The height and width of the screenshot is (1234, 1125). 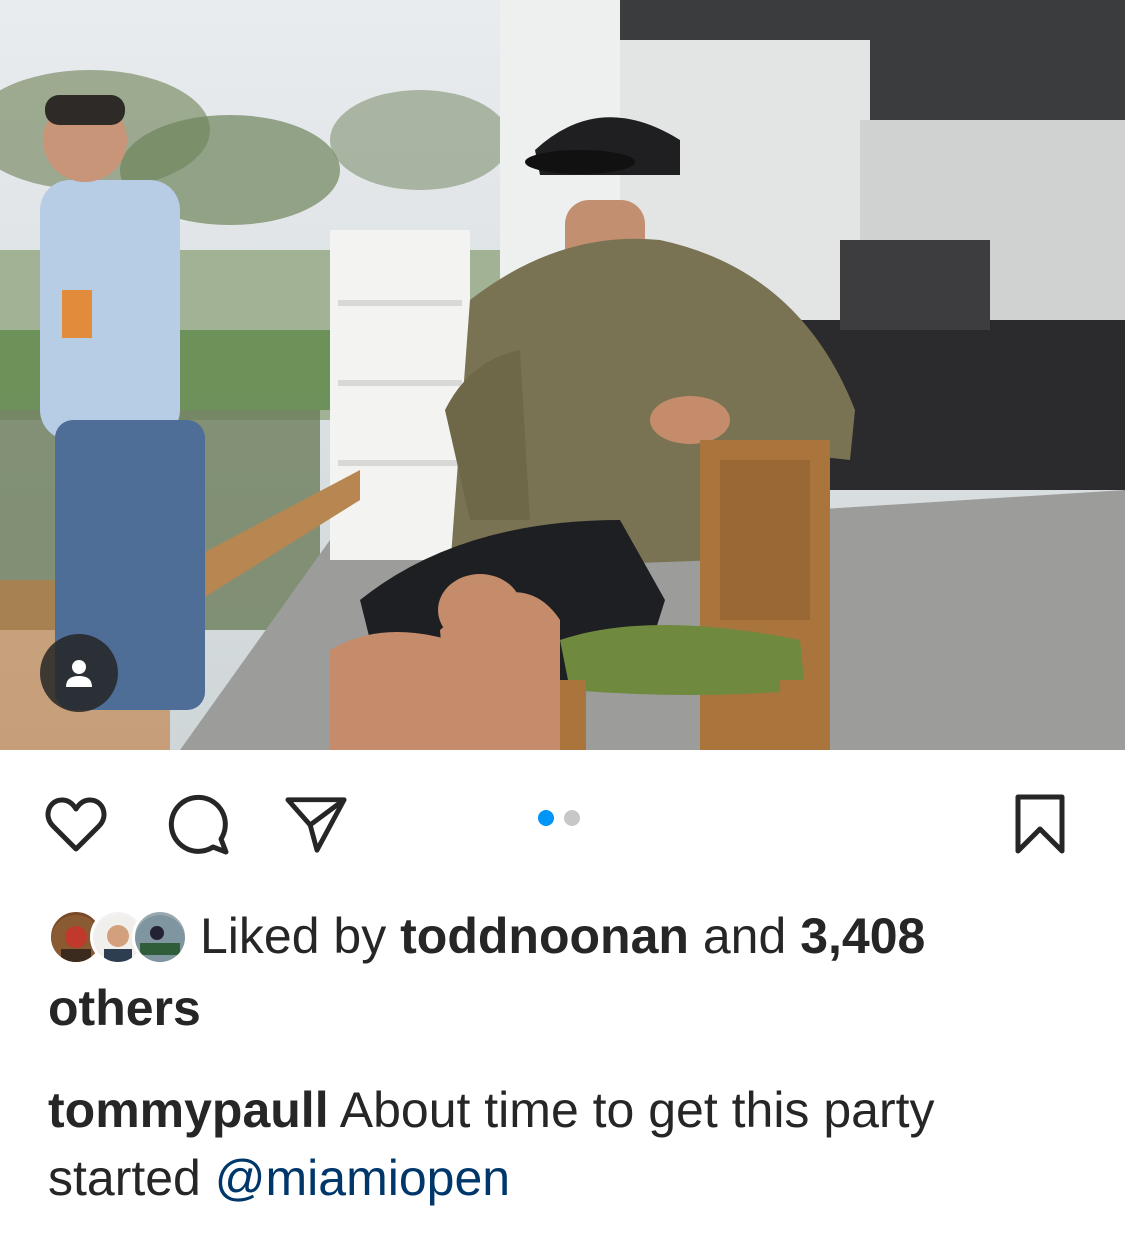 I want to click on likes-prefix: Liked by, so click(x=293, y=936).